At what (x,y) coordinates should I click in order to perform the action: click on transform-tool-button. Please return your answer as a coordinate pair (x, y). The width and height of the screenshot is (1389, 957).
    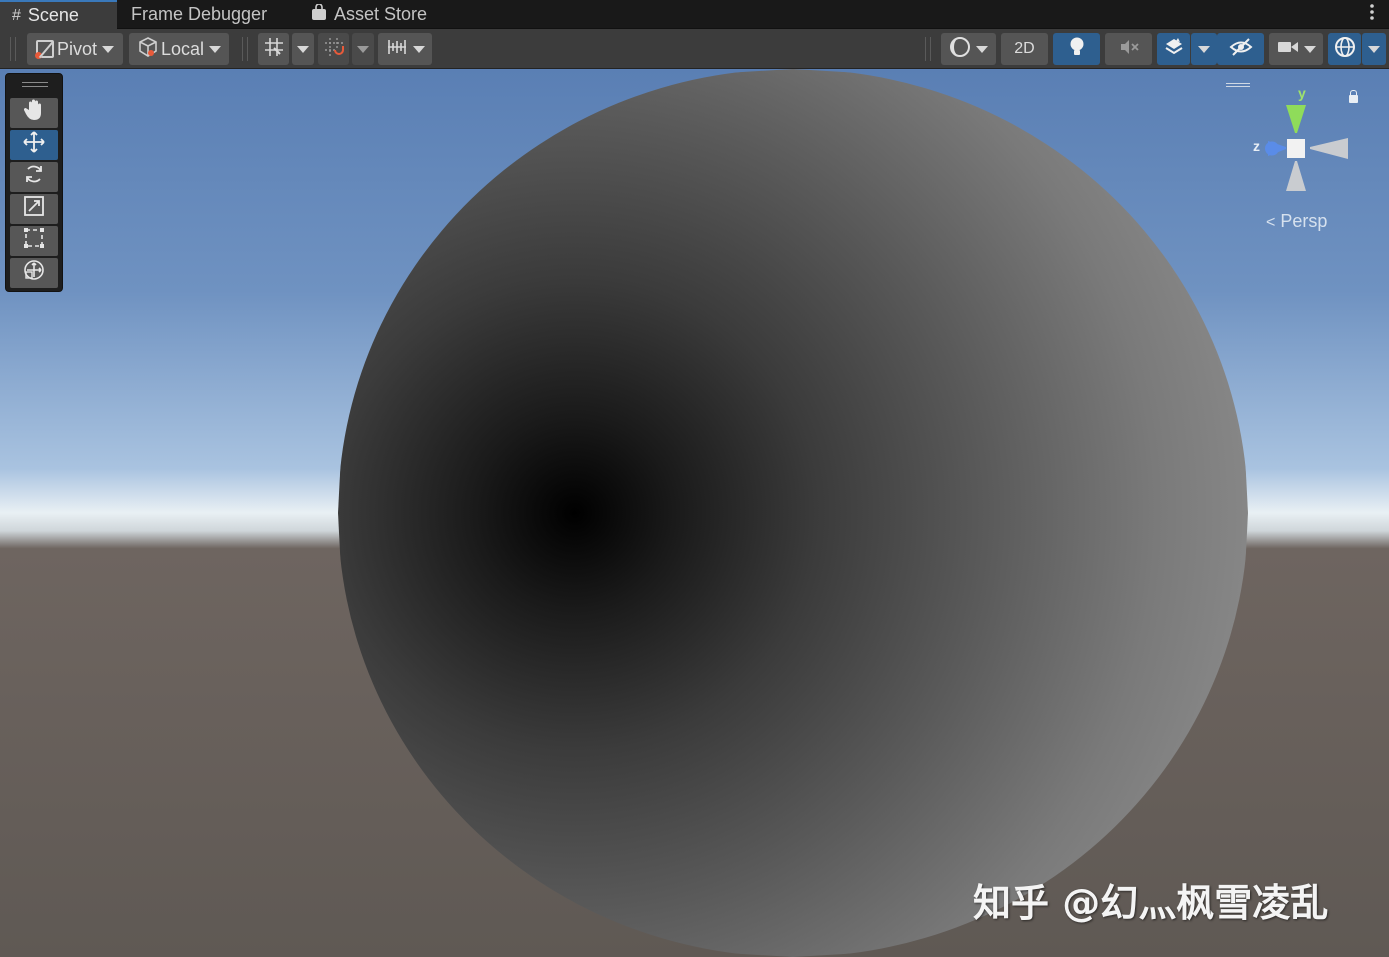
    Looking at the image, I should click on (34, 273).